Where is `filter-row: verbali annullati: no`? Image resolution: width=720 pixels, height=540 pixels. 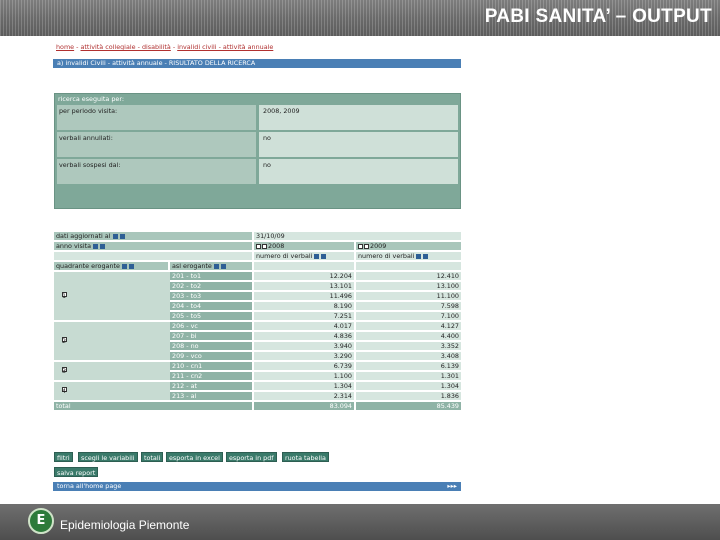 filter-row: verbali annullati: no is located at coordinates (257, 144).